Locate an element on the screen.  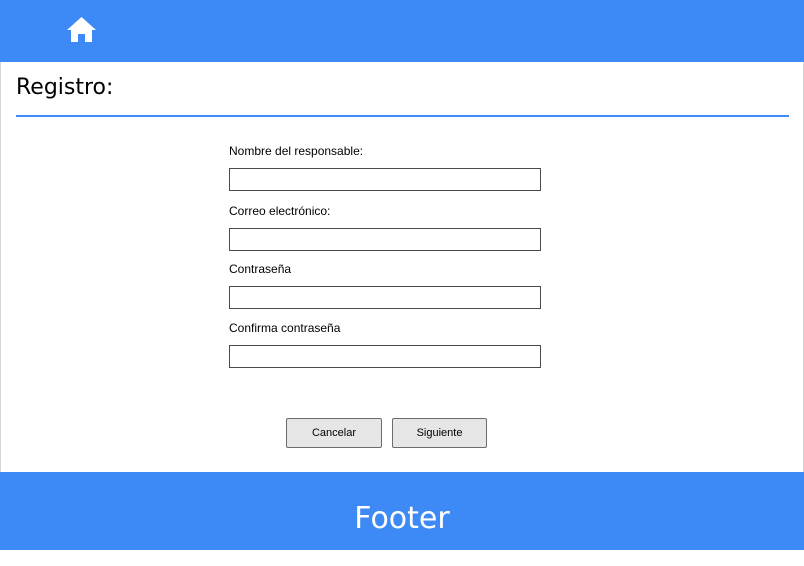
email-label: Correo electrónico: is located at coordinates (280, 211).